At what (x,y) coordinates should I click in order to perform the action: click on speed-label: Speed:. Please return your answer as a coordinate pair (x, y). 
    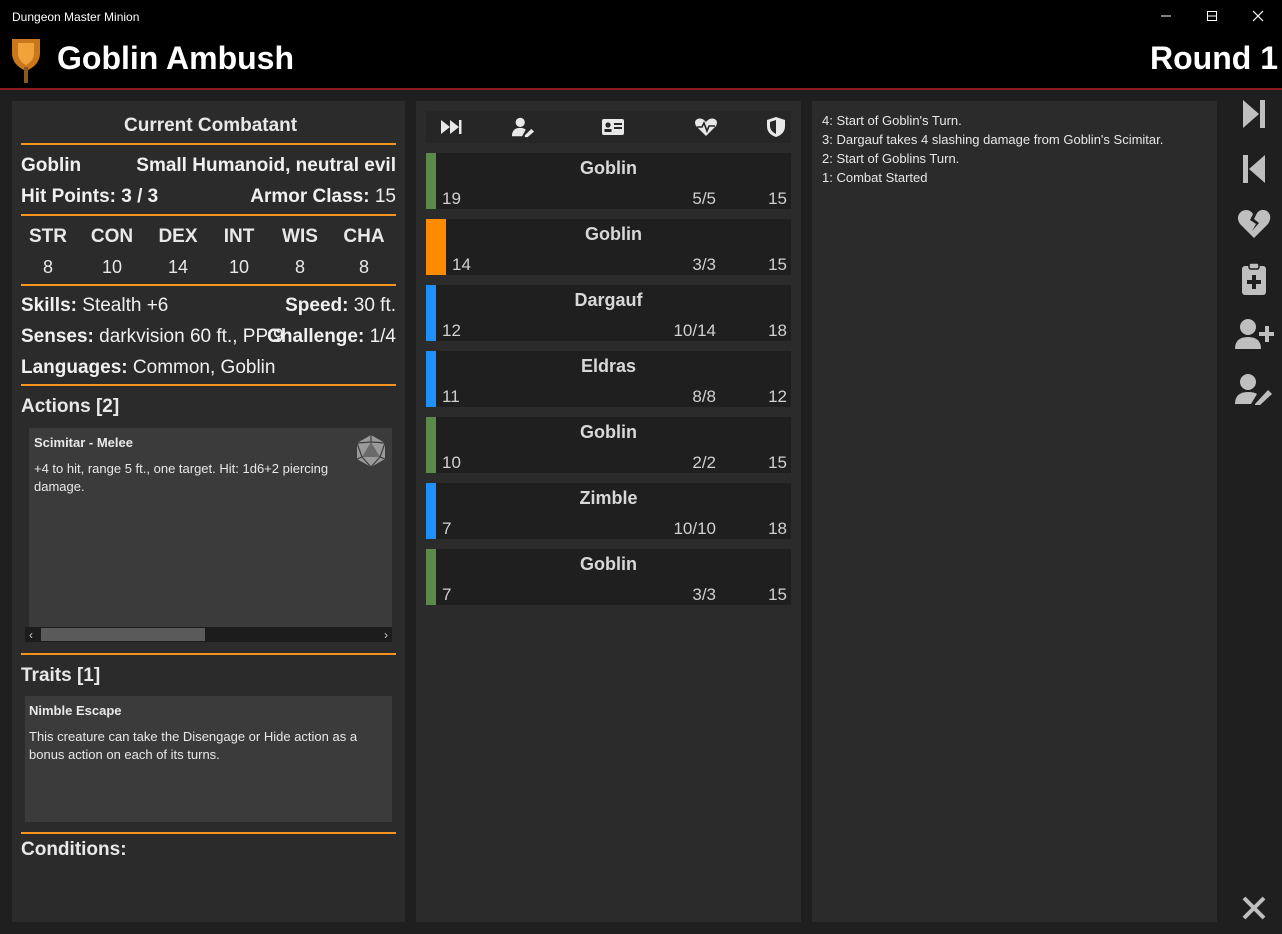
    Looking at the image, I should click on (317, 305).